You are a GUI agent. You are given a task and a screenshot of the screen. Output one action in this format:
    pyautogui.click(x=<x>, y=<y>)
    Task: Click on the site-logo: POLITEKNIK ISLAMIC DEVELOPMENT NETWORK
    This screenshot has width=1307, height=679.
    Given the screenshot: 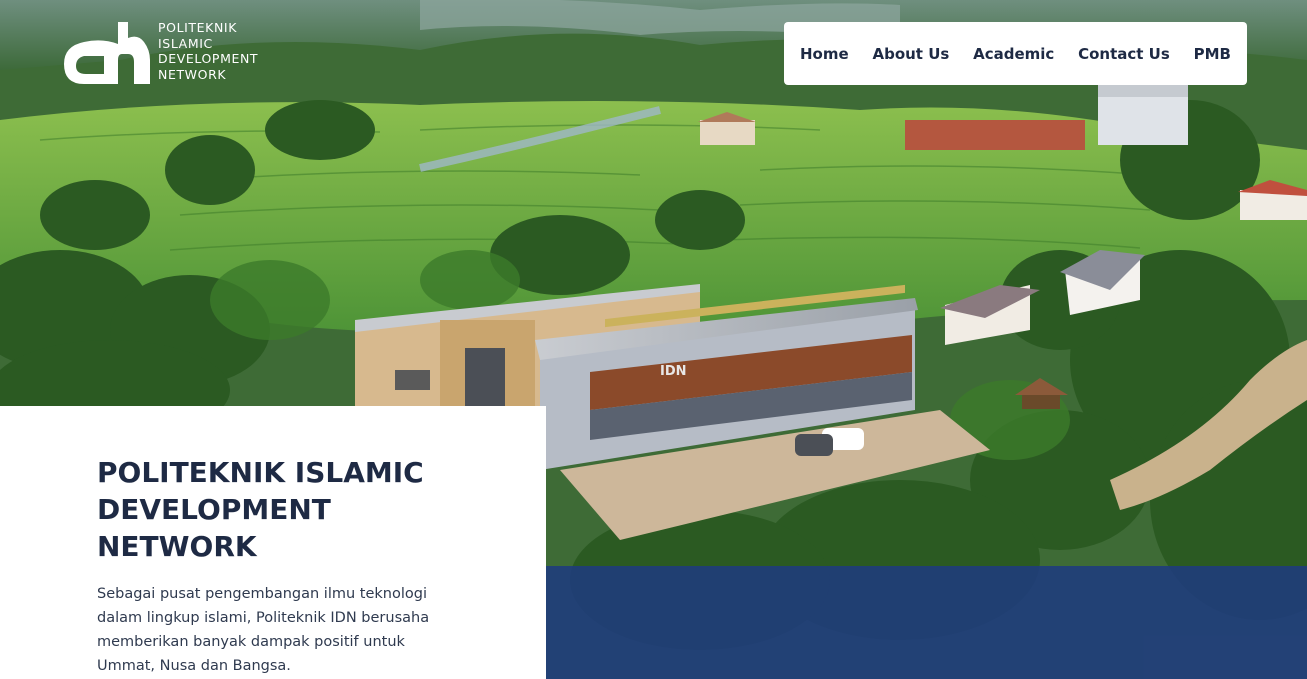 What is the action you would take?
    pyautogui.click(x=160, y=53)
    